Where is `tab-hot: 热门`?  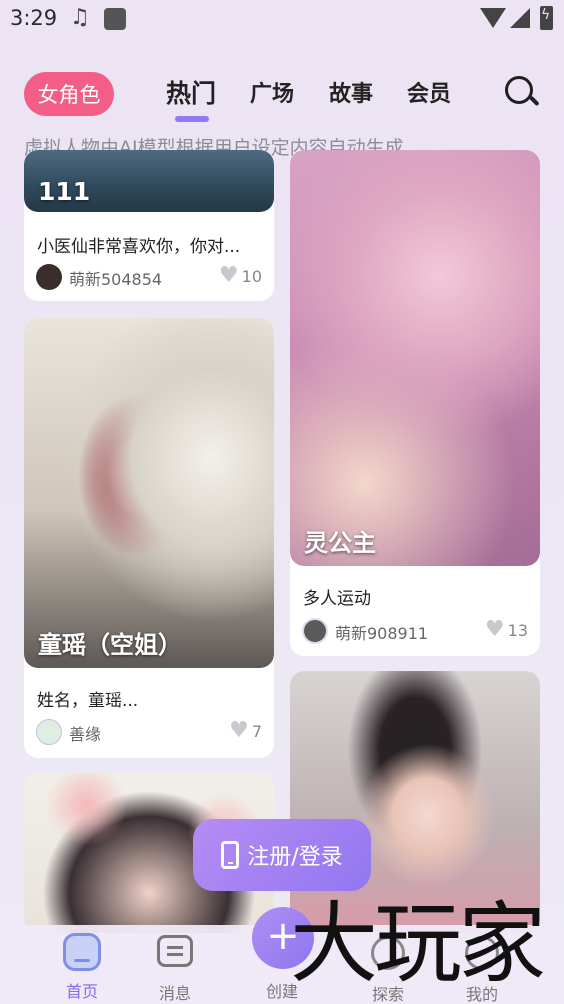 tab-hot: 热门 is located at coordinates (191, 92).